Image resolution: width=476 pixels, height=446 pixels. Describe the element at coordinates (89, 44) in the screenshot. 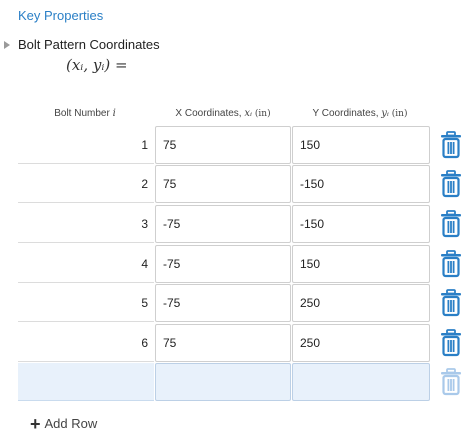

I see `section-title: Bolt Pattern Coordinates` at that location.